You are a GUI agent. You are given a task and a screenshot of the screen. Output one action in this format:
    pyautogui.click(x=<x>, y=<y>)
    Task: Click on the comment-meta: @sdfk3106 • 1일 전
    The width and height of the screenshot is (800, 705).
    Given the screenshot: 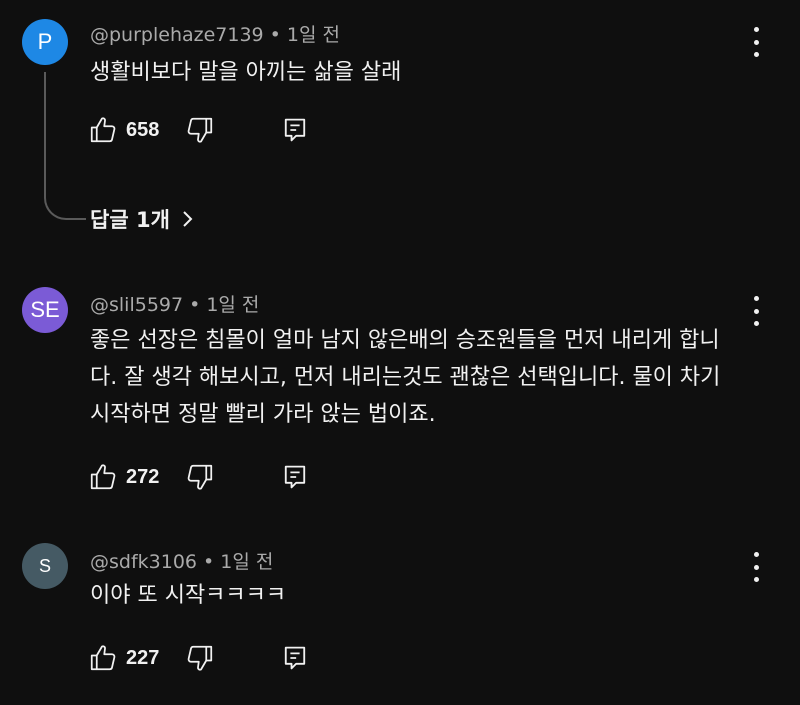 What is the action you would take?
    pyautogui.click(x=182, y=562)
    